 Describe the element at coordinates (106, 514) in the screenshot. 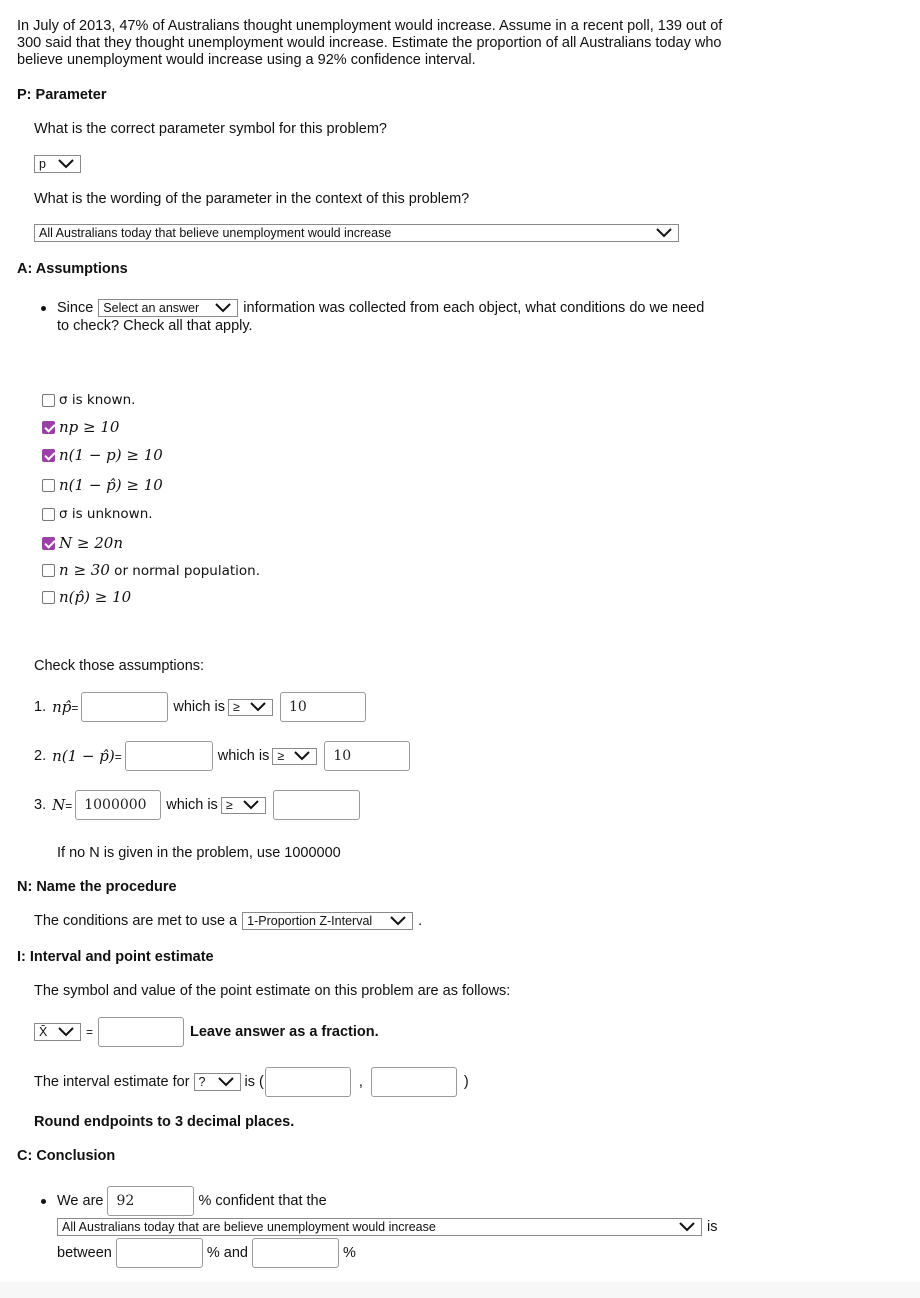

I see `option-label: σ is unknown.` at that location.